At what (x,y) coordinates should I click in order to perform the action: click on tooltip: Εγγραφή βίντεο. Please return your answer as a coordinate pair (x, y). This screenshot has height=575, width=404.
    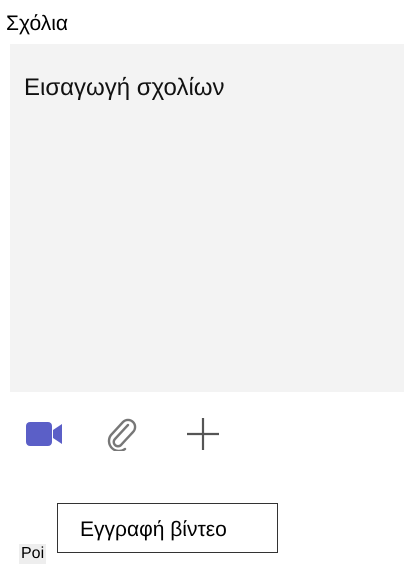
    Looking at the image, I should click on (167, 528).